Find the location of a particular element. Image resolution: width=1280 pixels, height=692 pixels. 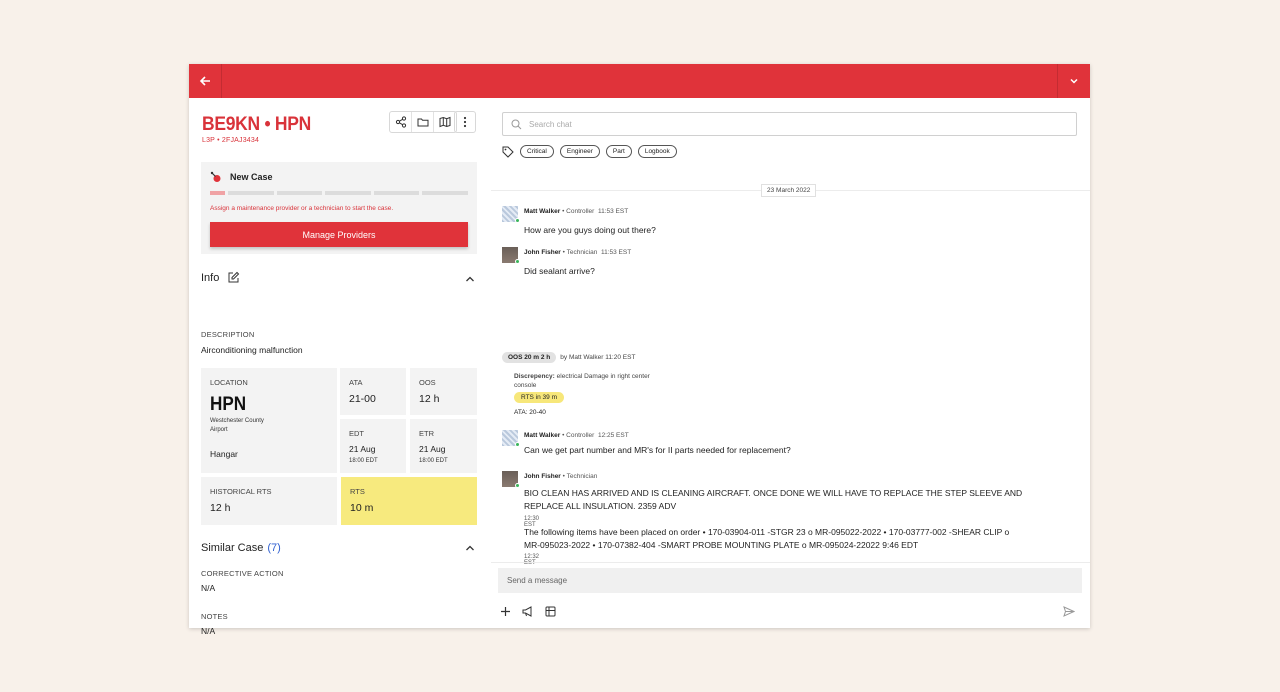

manage-providers-button: Manage Providers is located at coordinates (339, 234).